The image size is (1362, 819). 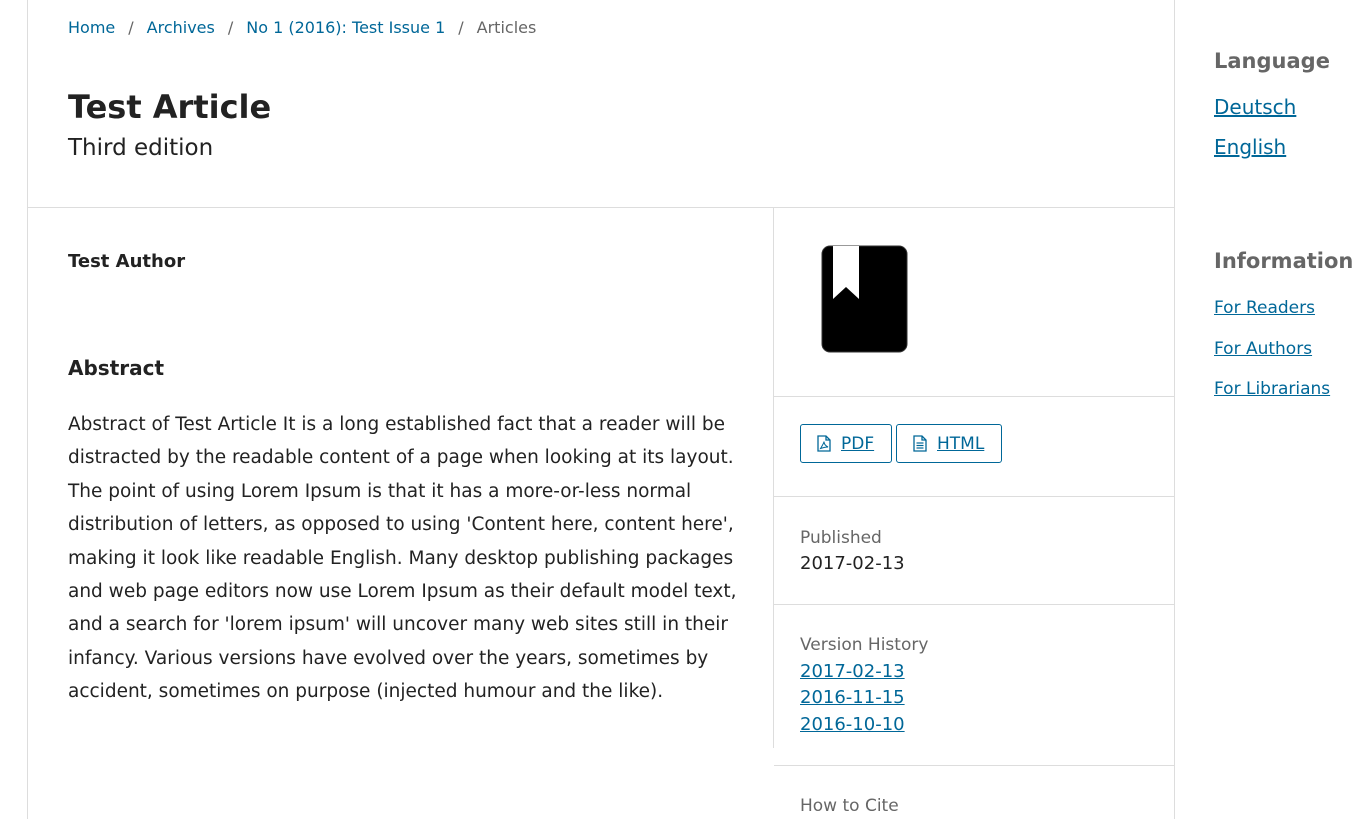 What do you see at coordinates (841, 538) in the screenshot?
I see `published-label: Published` at bounding box center [841, 538].